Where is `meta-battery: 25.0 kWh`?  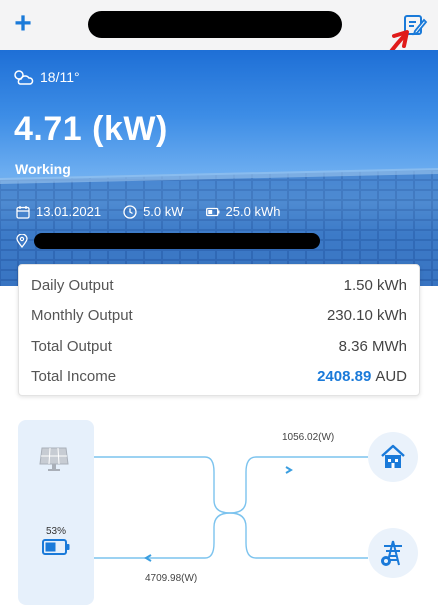
meta-battery: 25.0 kWh is located at coordinates (243, 211).